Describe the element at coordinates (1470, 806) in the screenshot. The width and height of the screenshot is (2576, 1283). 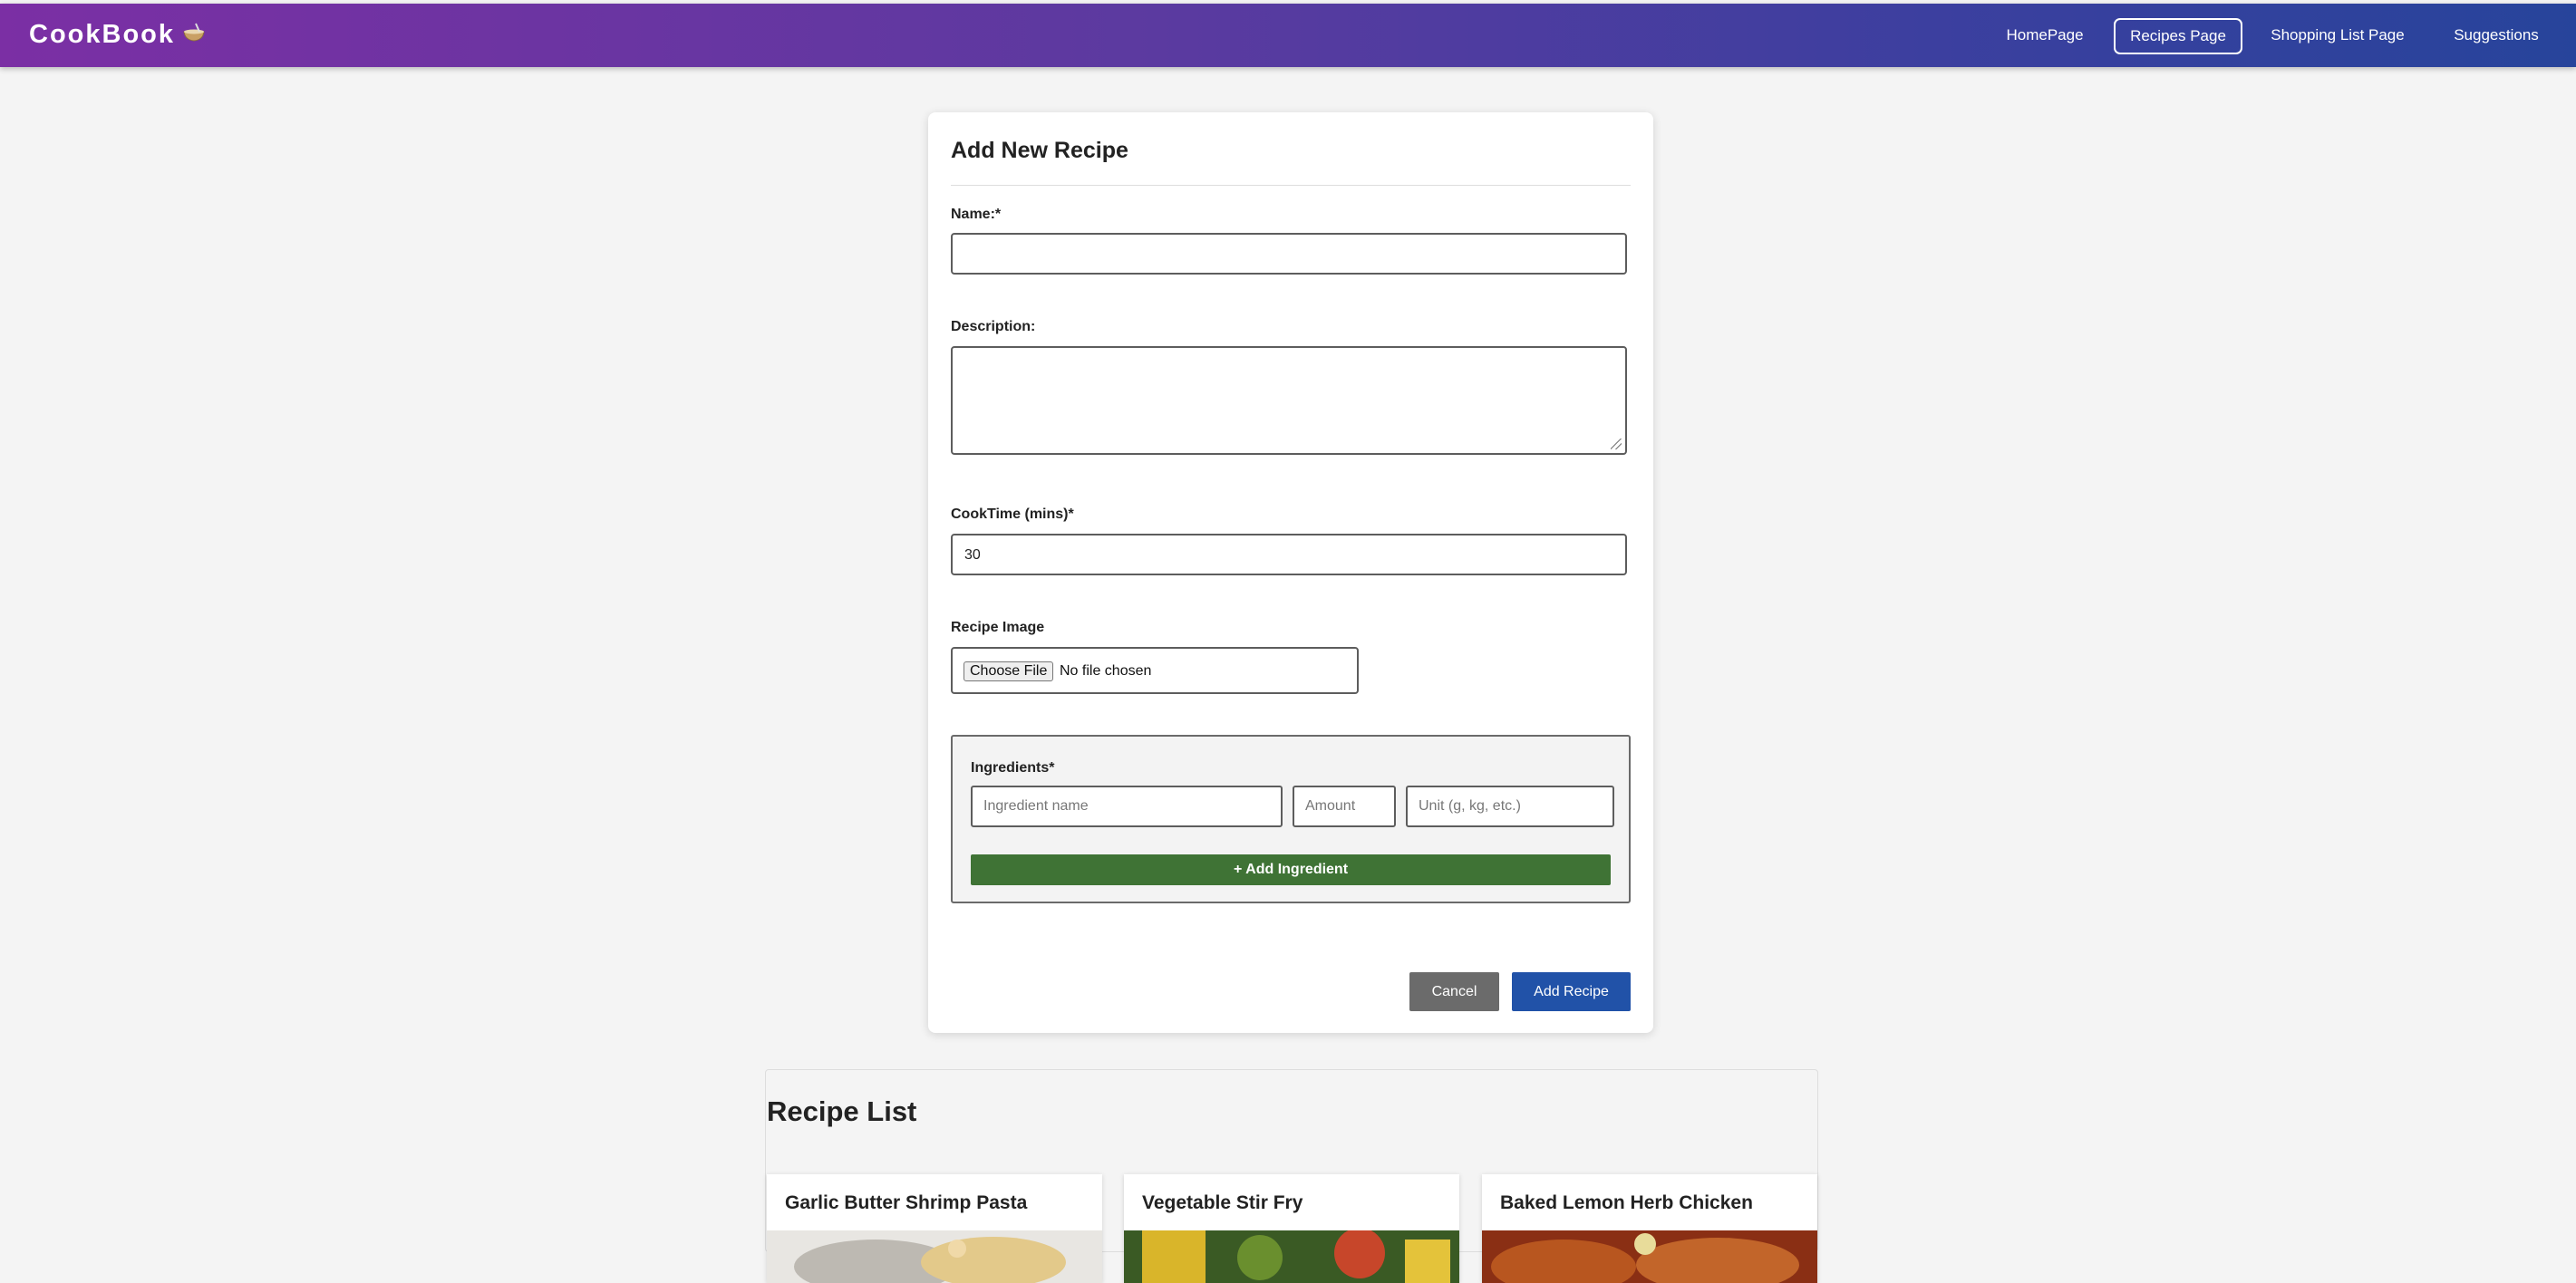
I see `unit-placeholder: Unit (g, kg, etc.)` at that location.